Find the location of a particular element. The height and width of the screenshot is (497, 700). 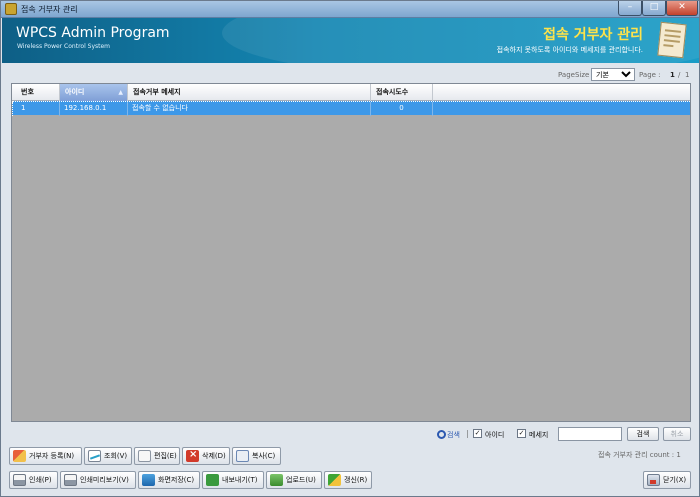

close-label: 닫기(X) is located at coordinates (675, 480).